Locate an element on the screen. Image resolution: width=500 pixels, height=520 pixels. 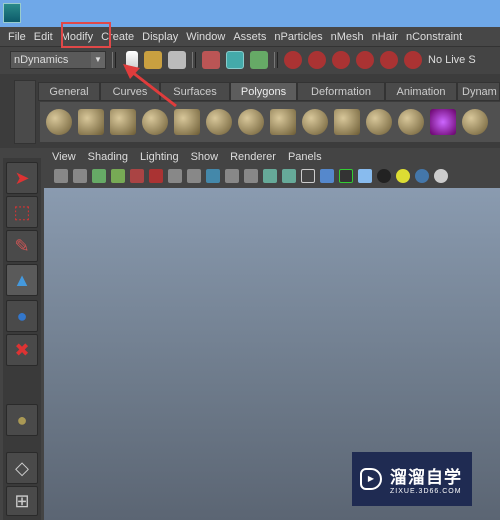
red-arrow-annotation is located at coordinates (150, 86).